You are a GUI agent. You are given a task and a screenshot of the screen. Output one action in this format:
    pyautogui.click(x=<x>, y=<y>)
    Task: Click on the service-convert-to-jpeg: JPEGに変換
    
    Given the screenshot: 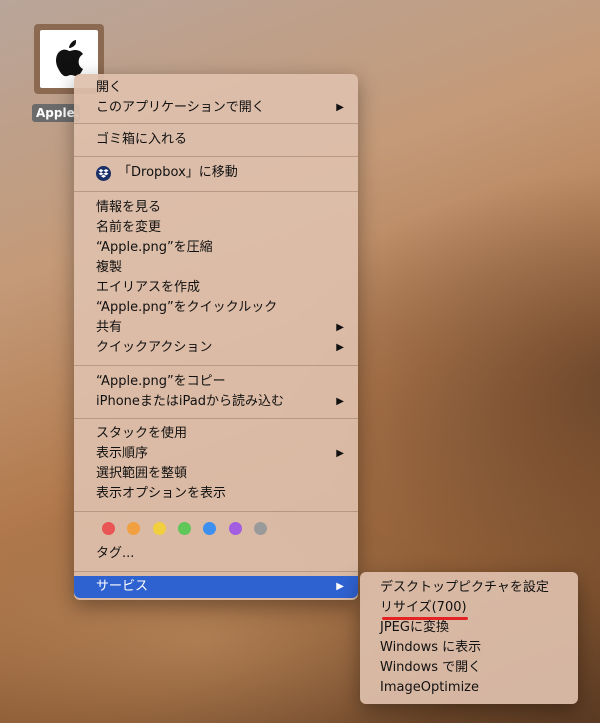 What is the action you would take?
    pyautogui.click(x=469, y=628)
    